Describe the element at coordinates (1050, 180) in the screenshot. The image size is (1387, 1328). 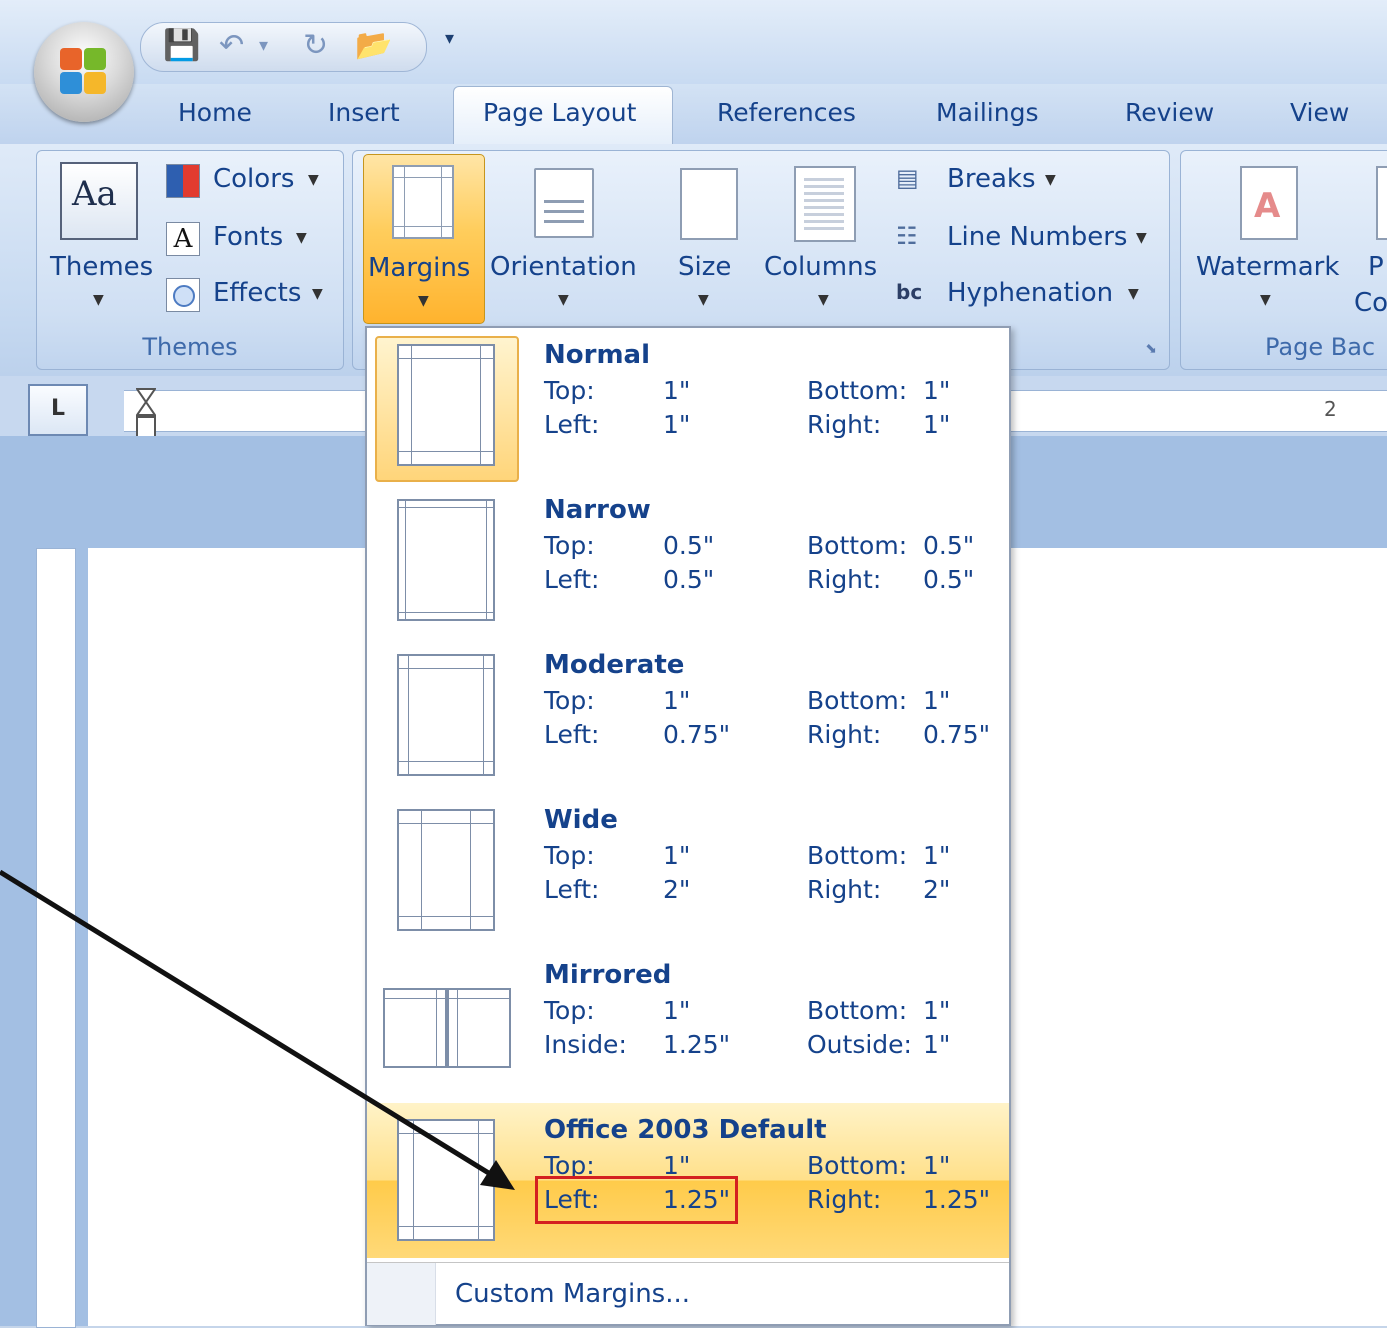
I see `breaks-dropdown-icon: ▼` at that location.